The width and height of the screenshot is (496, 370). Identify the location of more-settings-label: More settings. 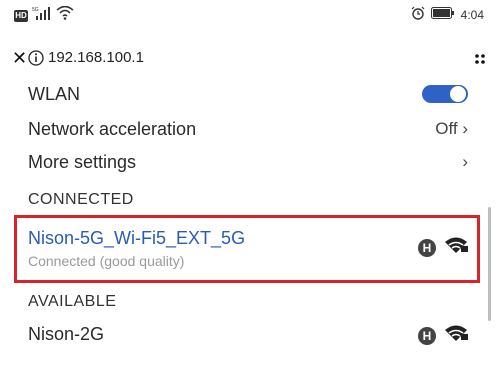
(82, 162).